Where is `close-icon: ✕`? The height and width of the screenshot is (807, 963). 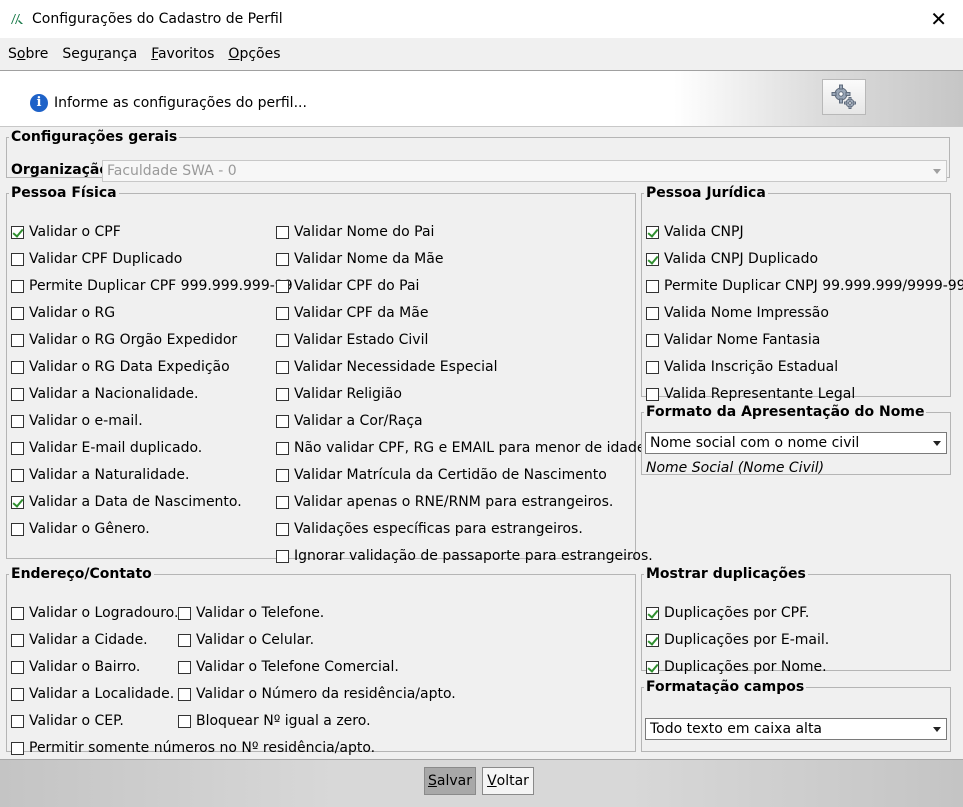
close-icon: ✕ is located at coordinates (938, 19).